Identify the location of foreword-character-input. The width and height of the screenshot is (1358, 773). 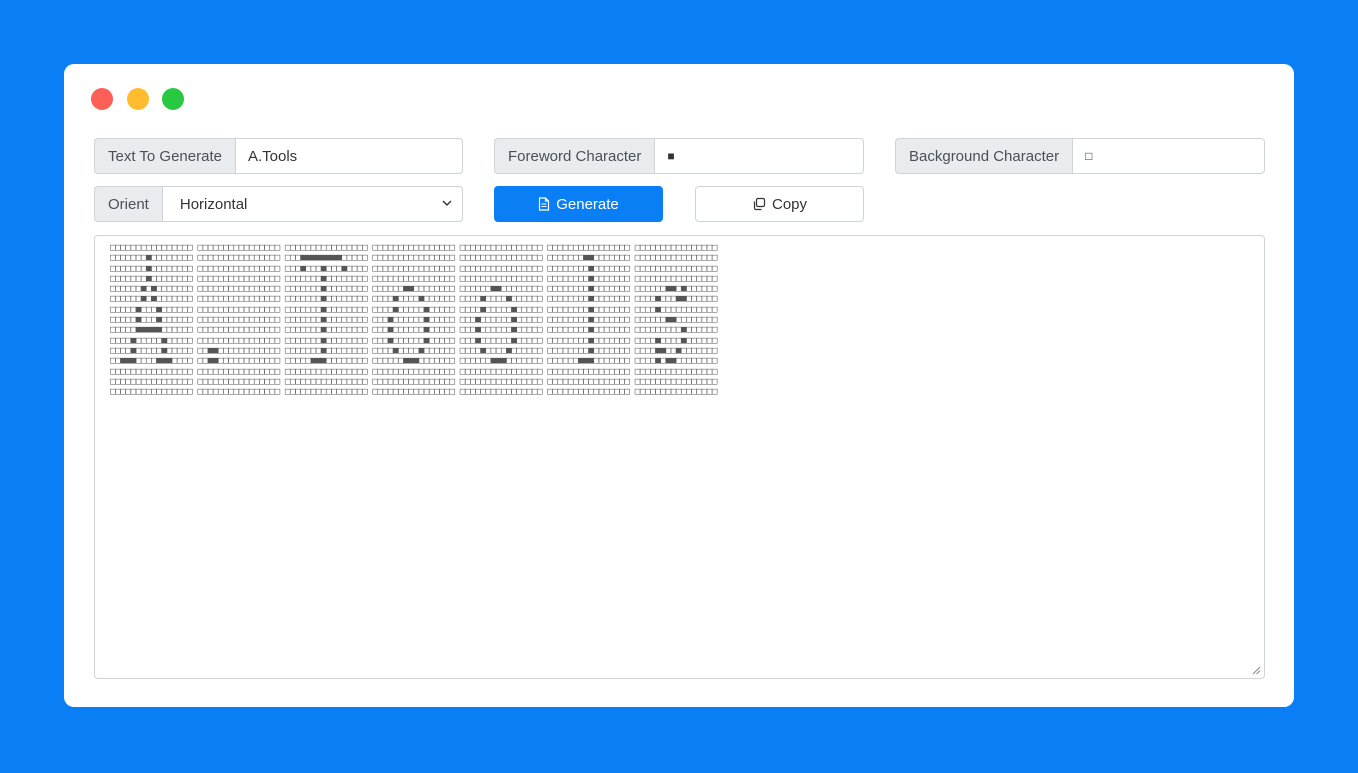
(759, 156).